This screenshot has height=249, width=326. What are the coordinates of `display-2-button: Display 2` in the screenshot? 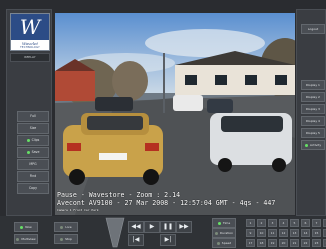 It's located at (313, 97).